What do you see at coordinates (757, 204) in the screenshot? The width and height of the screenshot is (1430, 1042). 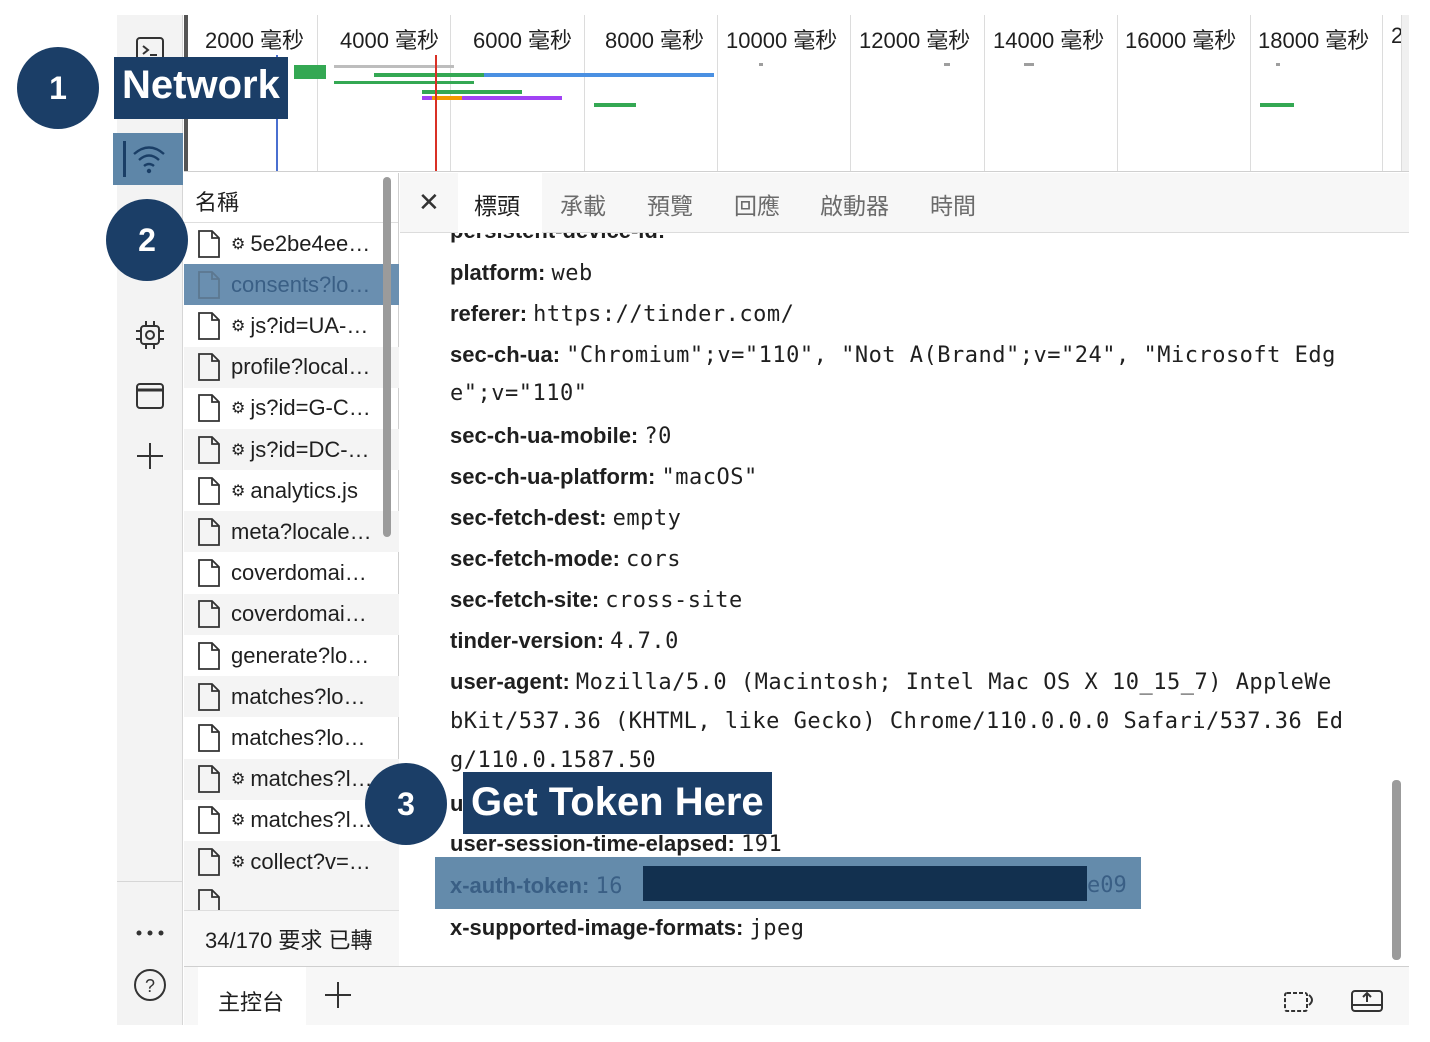 I see `tab-response: 回應` at bounding box center [757, 204].